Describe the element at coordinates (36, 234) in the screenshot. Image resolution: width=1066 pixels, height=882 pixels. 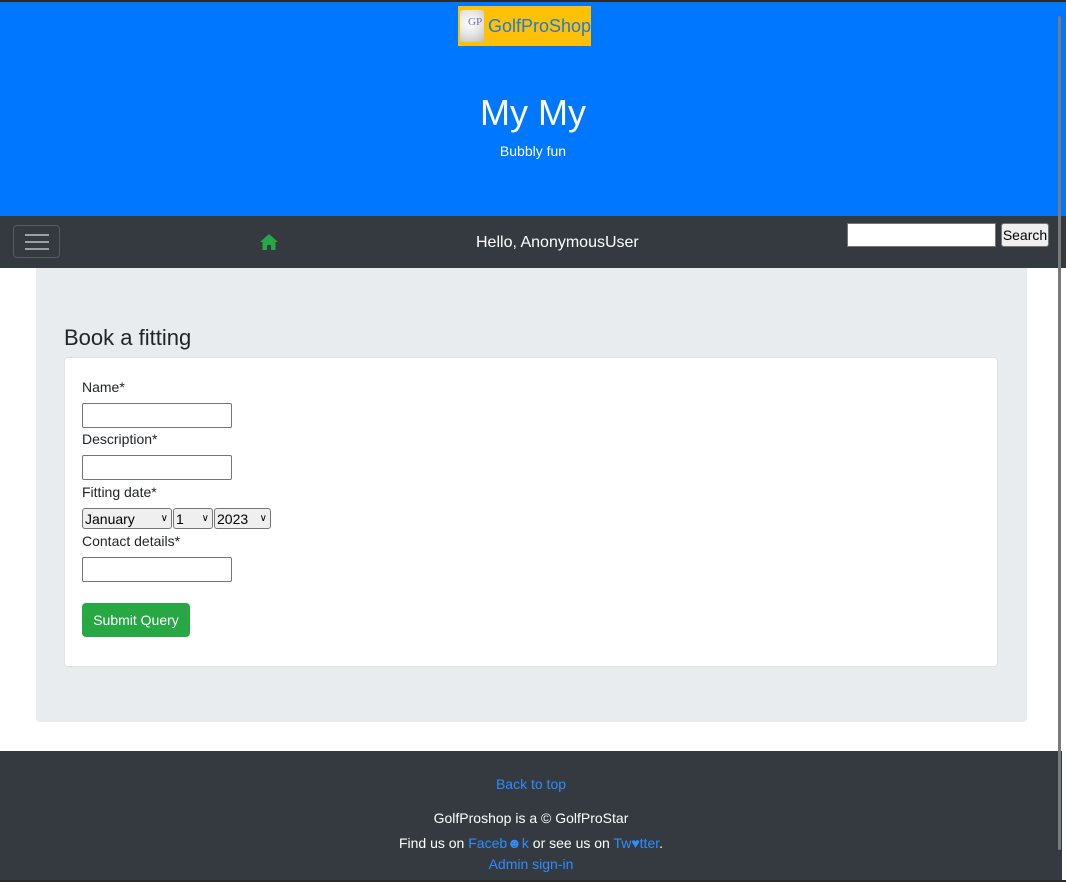
I see `hamburger-icon` at that location.